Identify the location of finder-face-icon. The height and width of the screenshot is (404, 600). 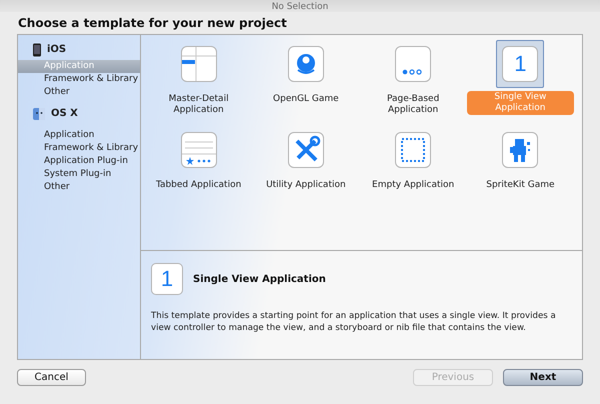
(39, 113).